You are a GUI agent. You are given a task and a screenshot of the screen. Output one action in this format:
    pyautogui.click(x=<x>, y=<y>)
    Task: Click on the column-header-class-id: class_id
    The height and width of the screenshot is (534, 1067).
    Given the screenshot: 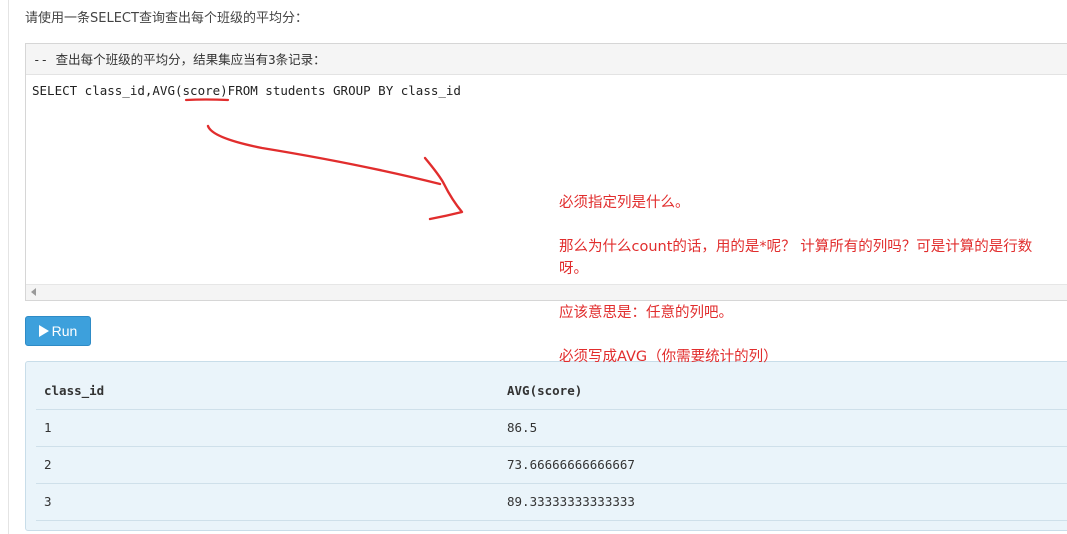 What is the action you would take?
    pyautogui.click(x=267, y=391)
    